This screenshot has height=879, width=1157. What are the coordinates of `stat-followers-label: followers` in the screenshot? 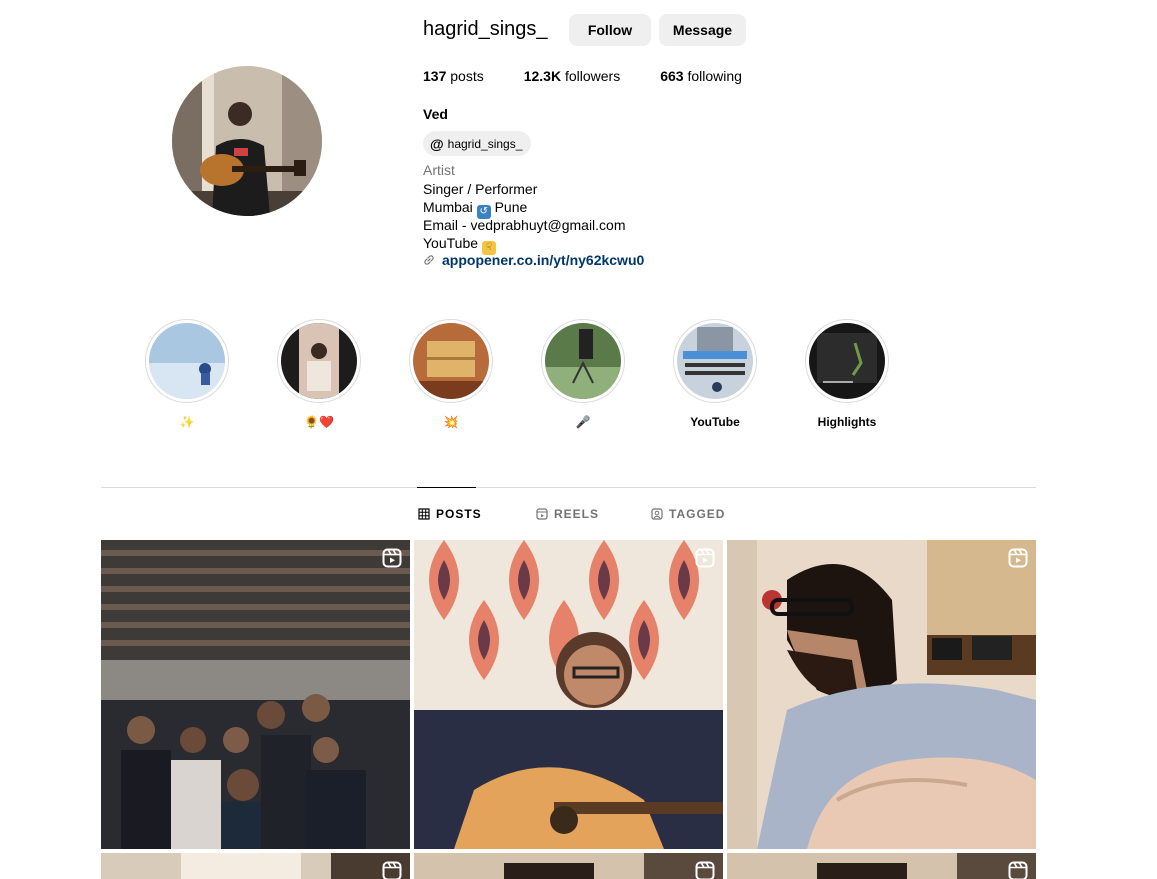 It's located at (592, 76).